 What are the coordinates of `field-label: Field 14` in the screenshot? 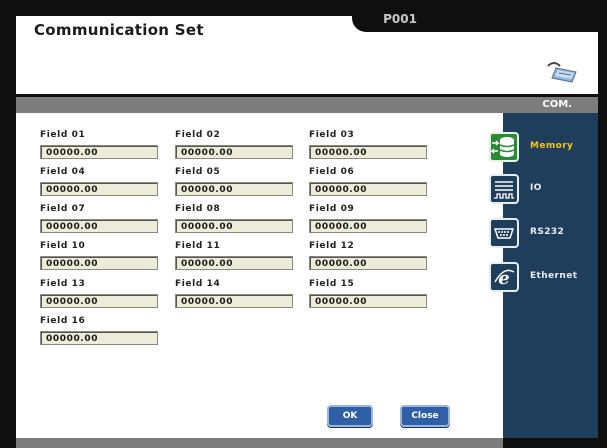 It's located at (198, 284).